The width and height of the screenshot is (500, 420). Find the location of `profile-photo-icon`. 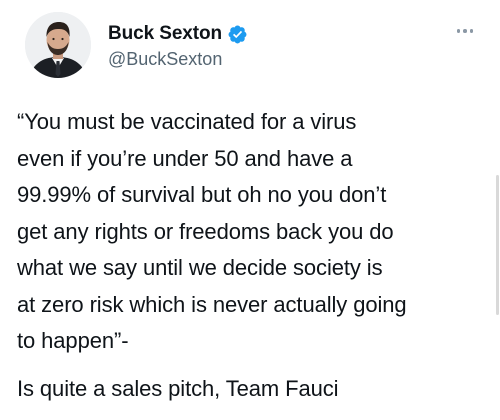

profile-photo-icon is located at coordinates (58, 45).